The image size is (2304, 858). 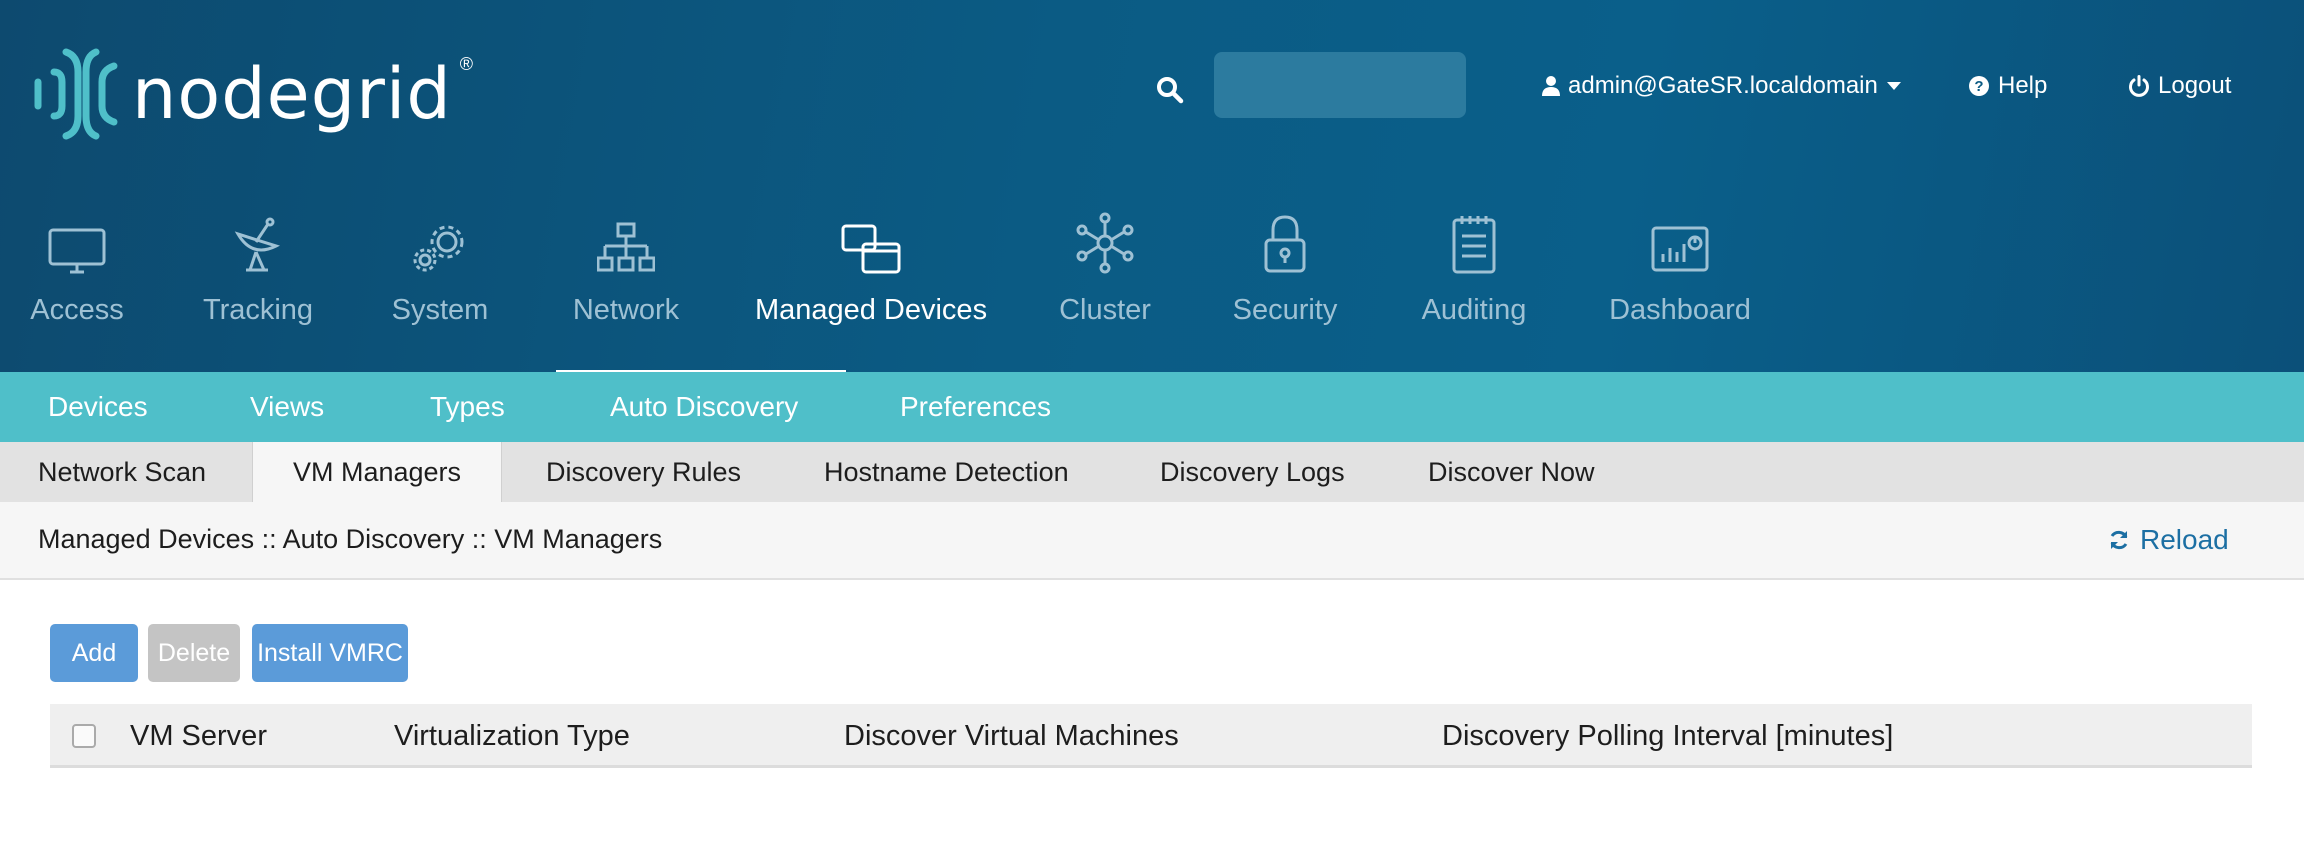 What do you see at coordinates (1252, 472) in the screenshot?
I see `tab-discovery-logs: Discovery Logs` at bounding box center [1252, 472].